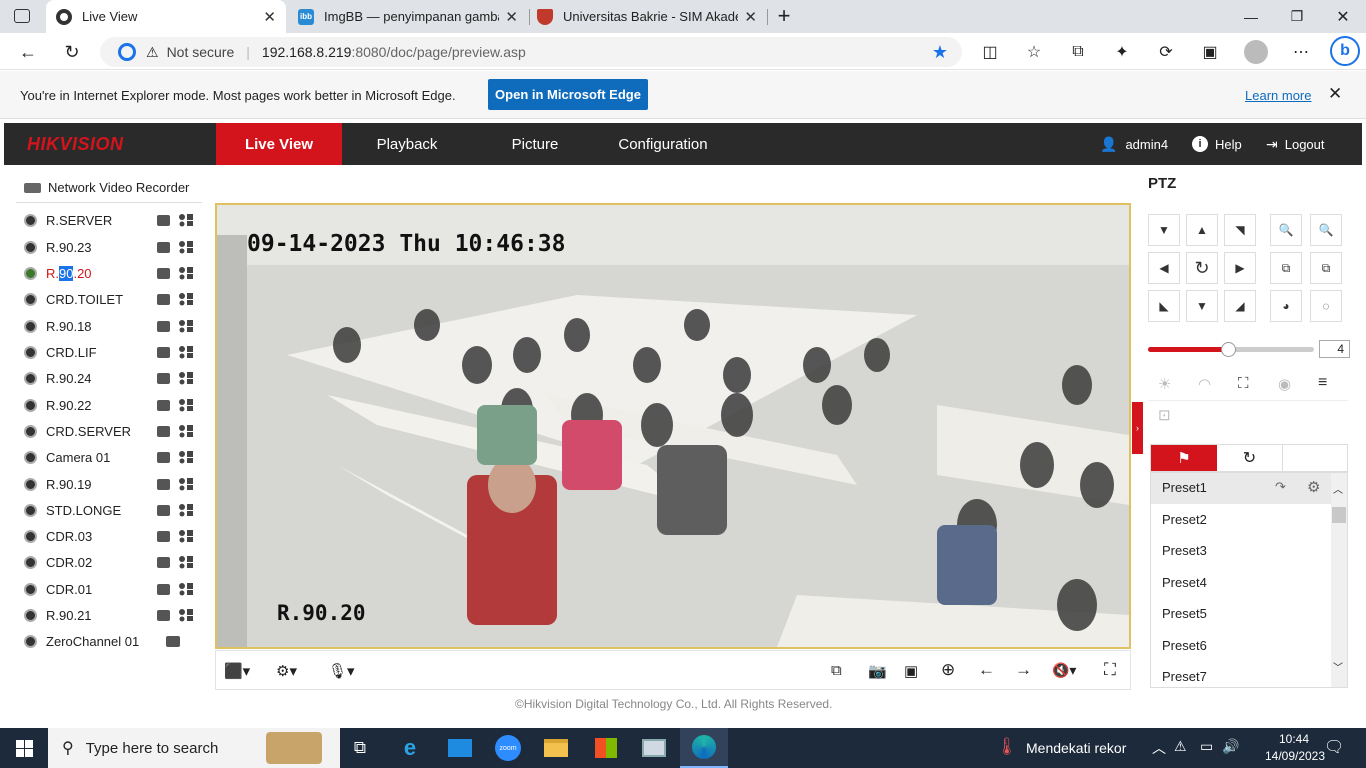  I want to click on volume-icon: 🔊, so click(1230, 746).